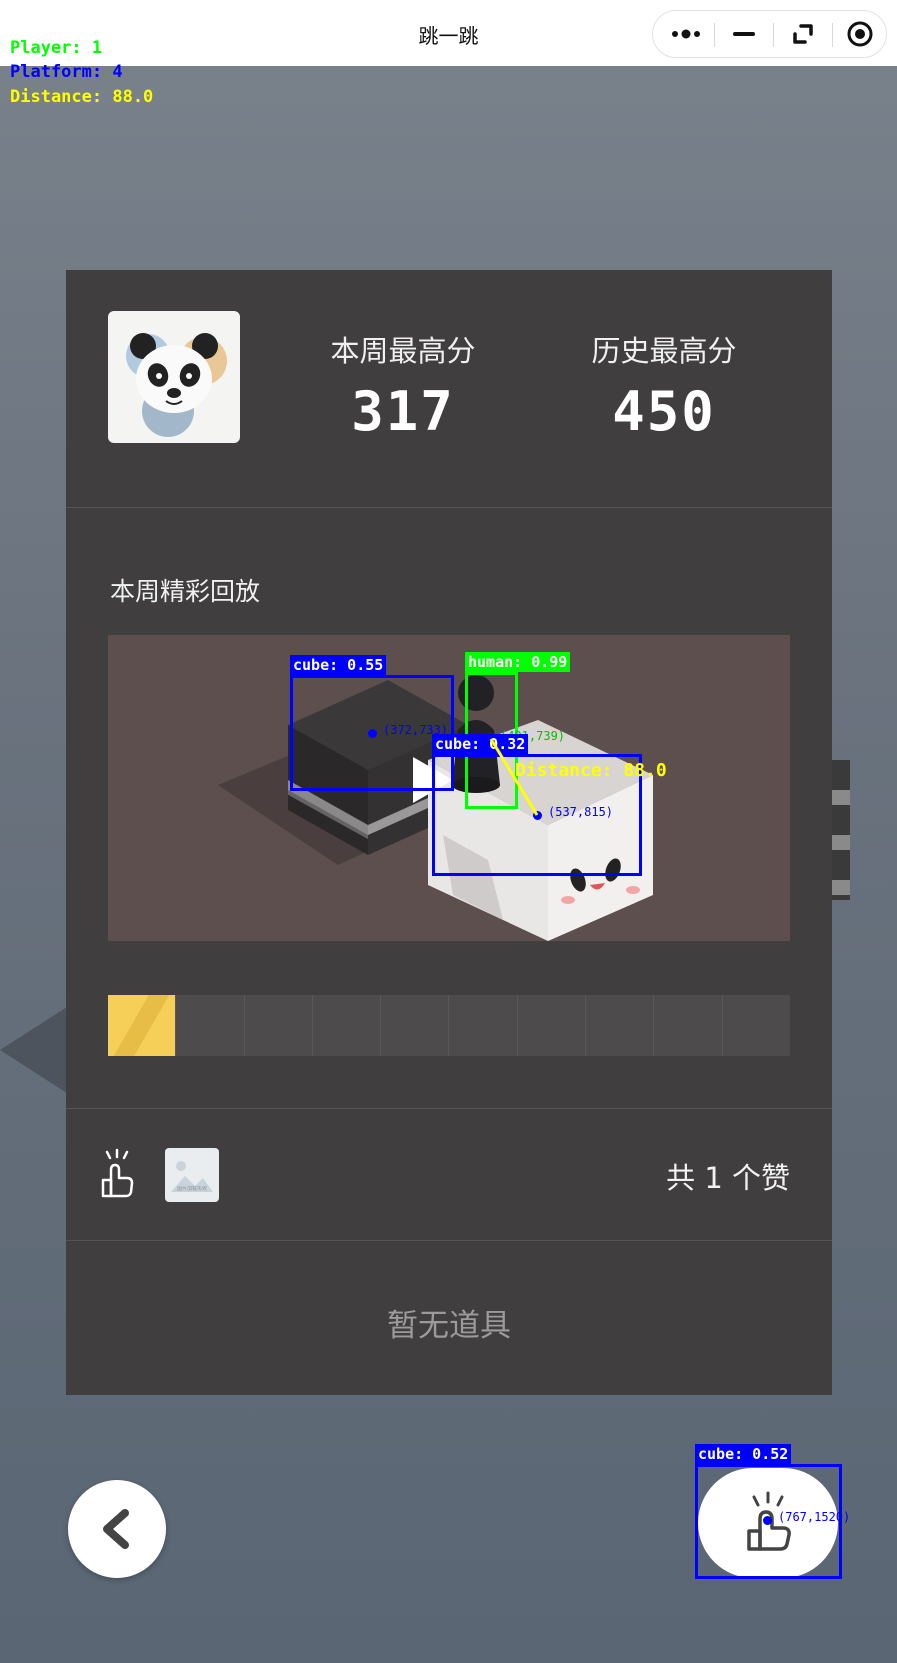  I want to click on distance-line-label: Distance: 88.0, so click(591, 770).